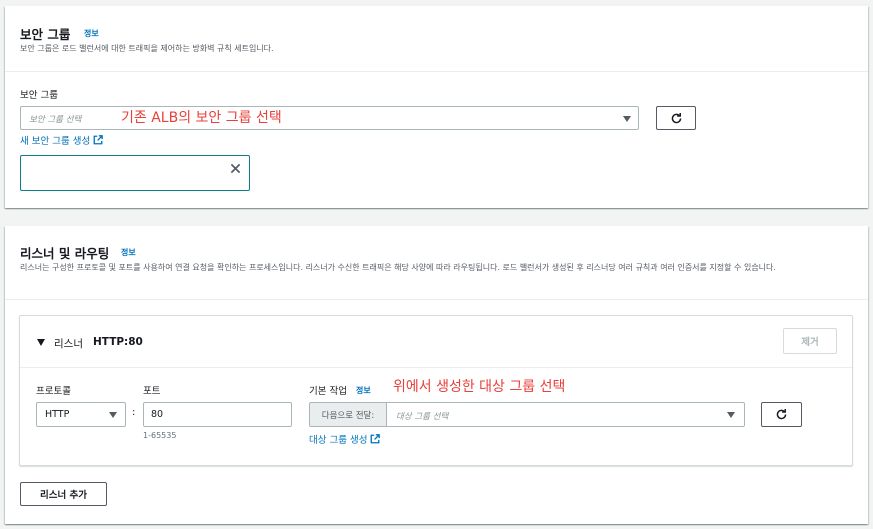 The image size is (873, 529). Describe the element at coordinates (436, 39) in the screenshot. I see `security-groups-header` at that location.